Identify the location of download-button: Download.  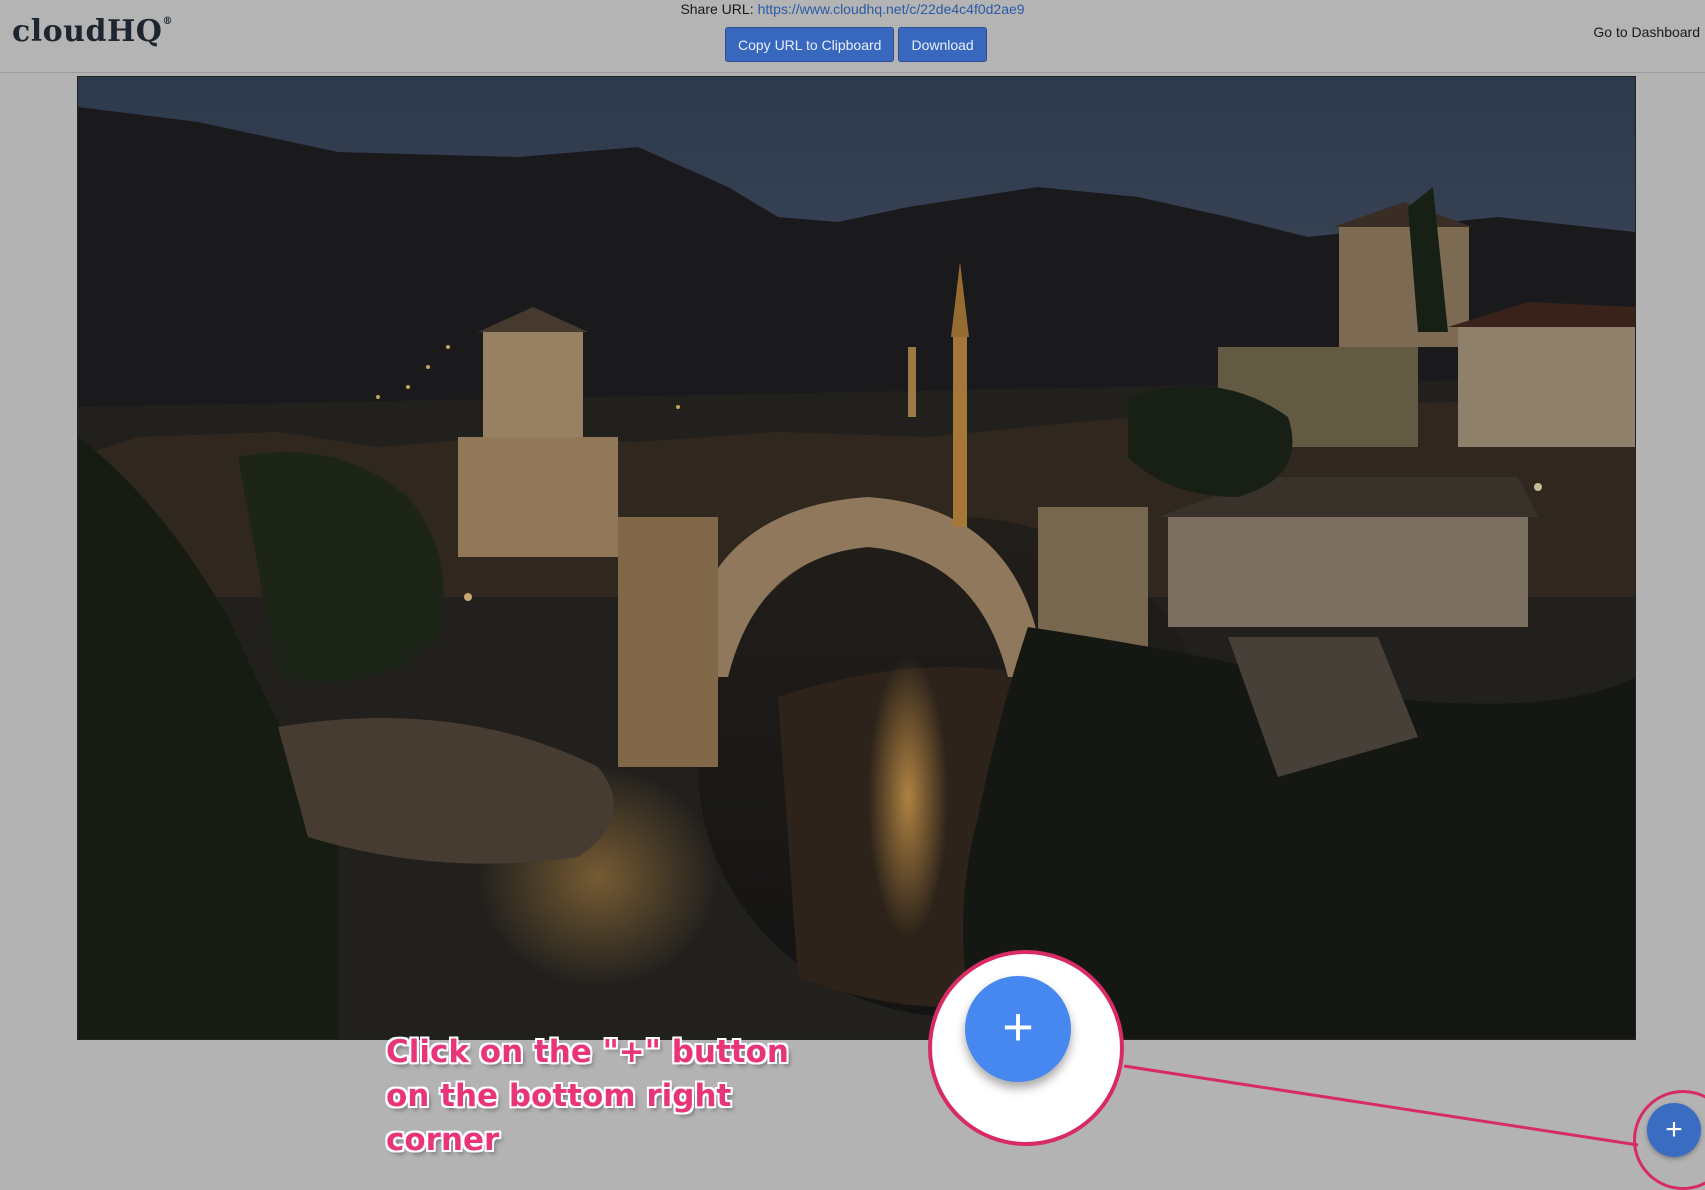
(942, 44).